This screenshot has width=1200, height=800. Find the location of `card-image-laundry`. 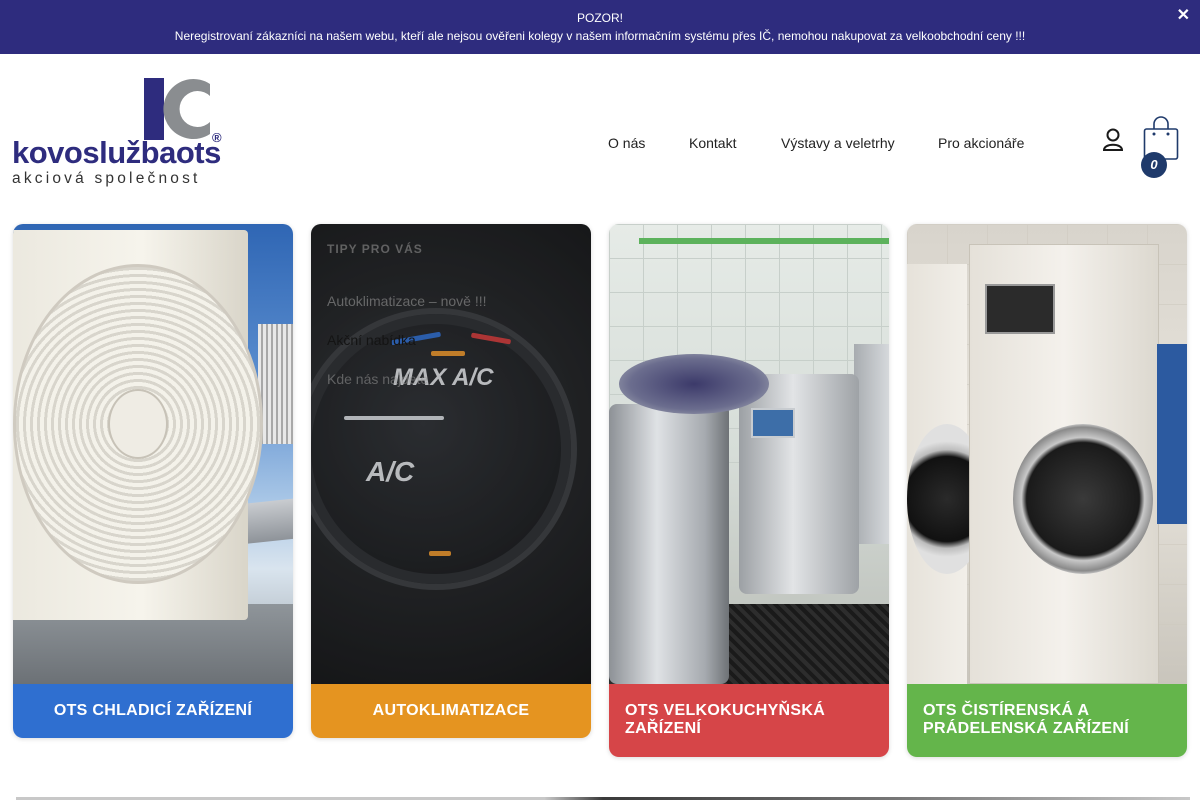

card-image-laundry is located at coordinates (1047, 454).